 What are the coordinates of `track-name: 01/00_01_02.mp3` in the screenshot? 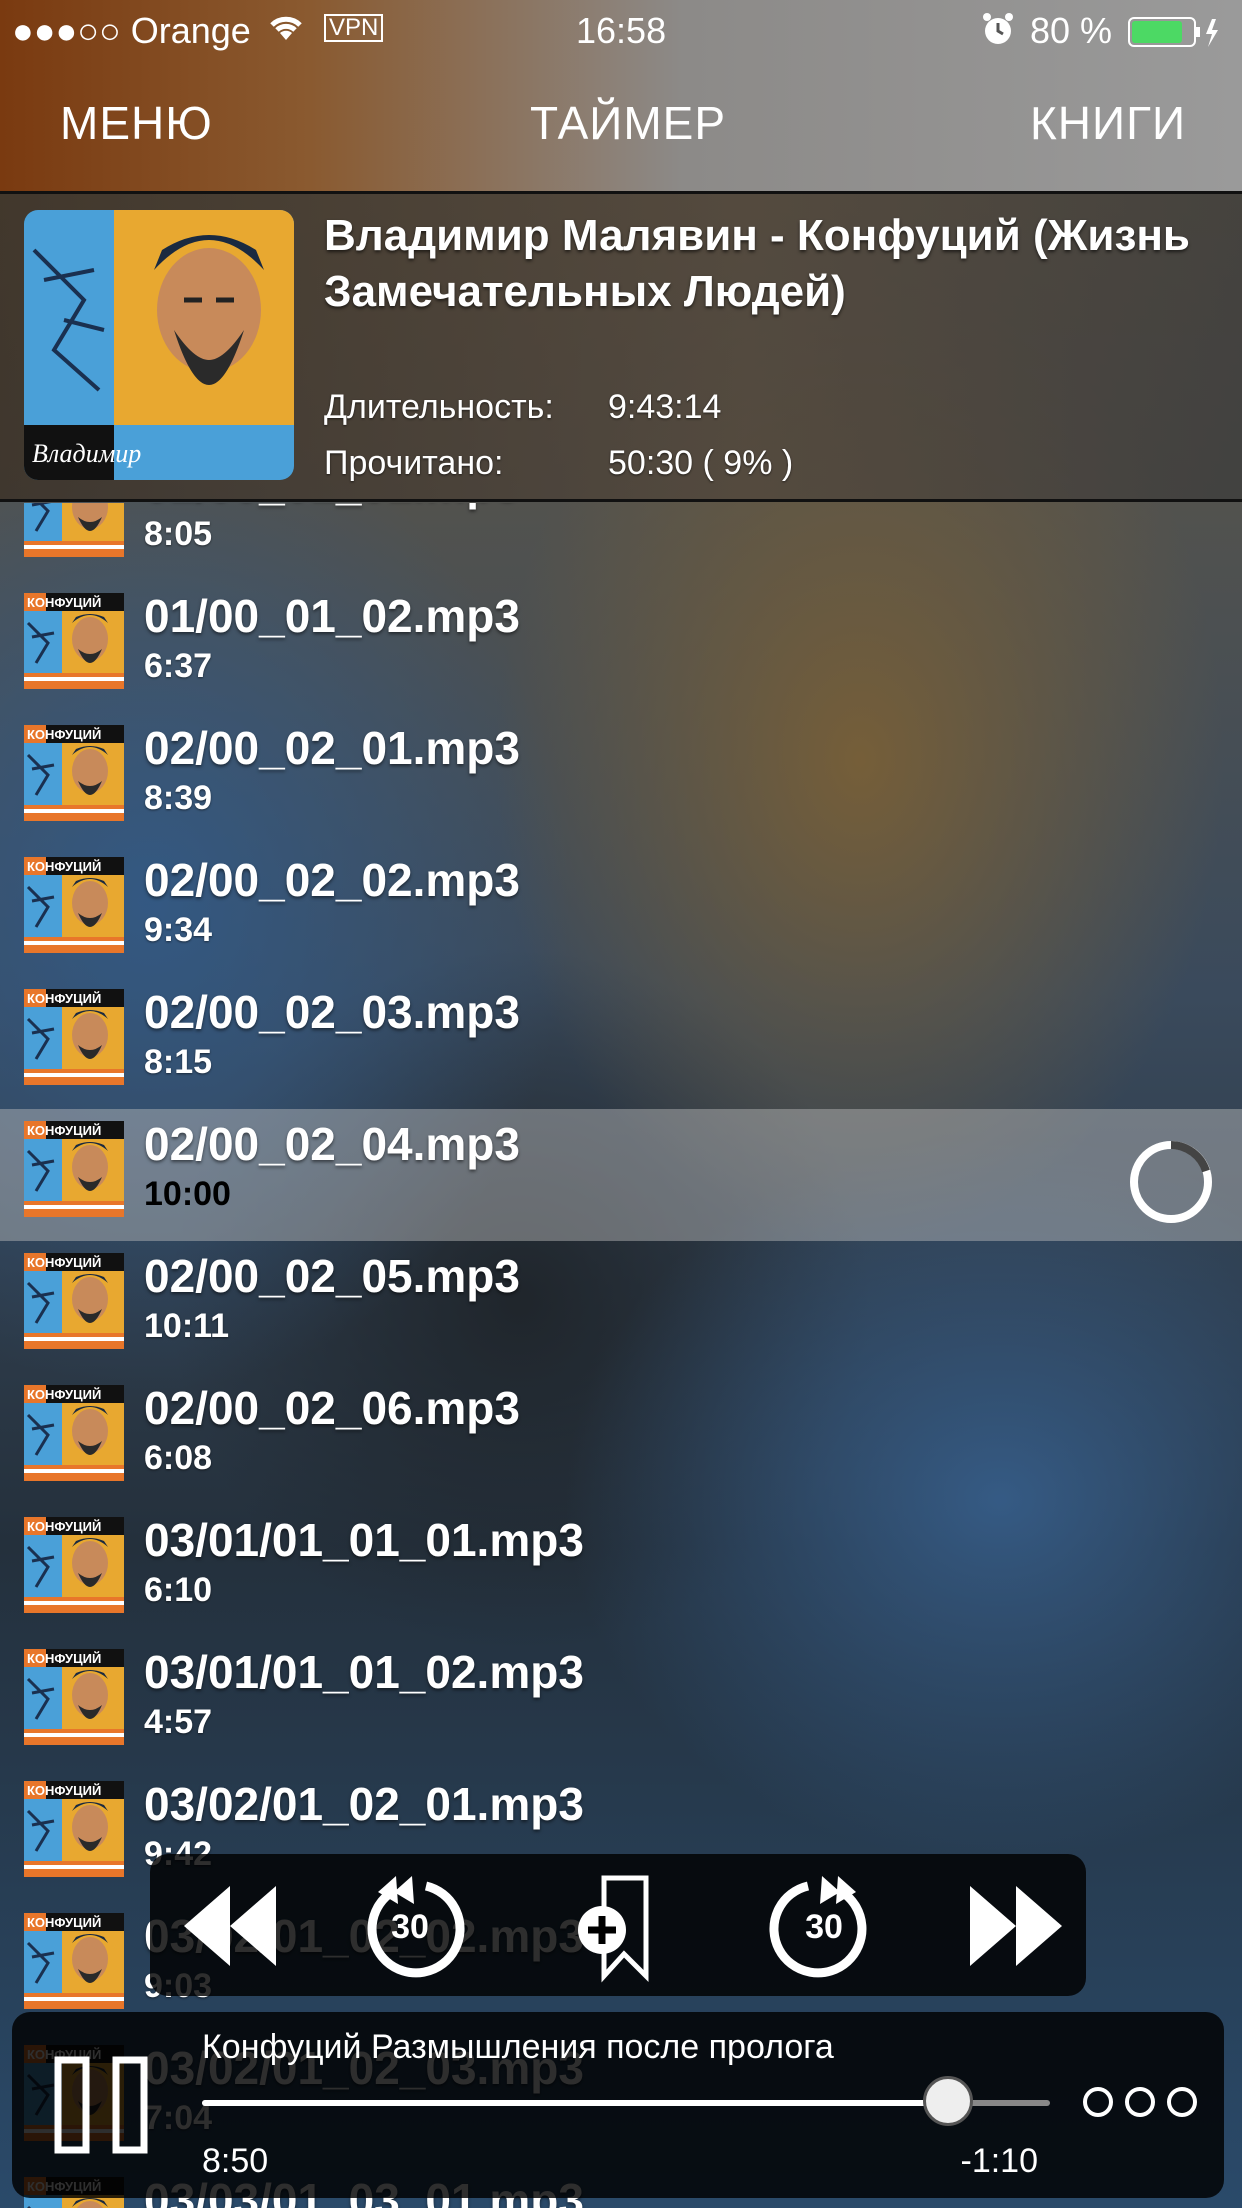 It's located at (332, 616).